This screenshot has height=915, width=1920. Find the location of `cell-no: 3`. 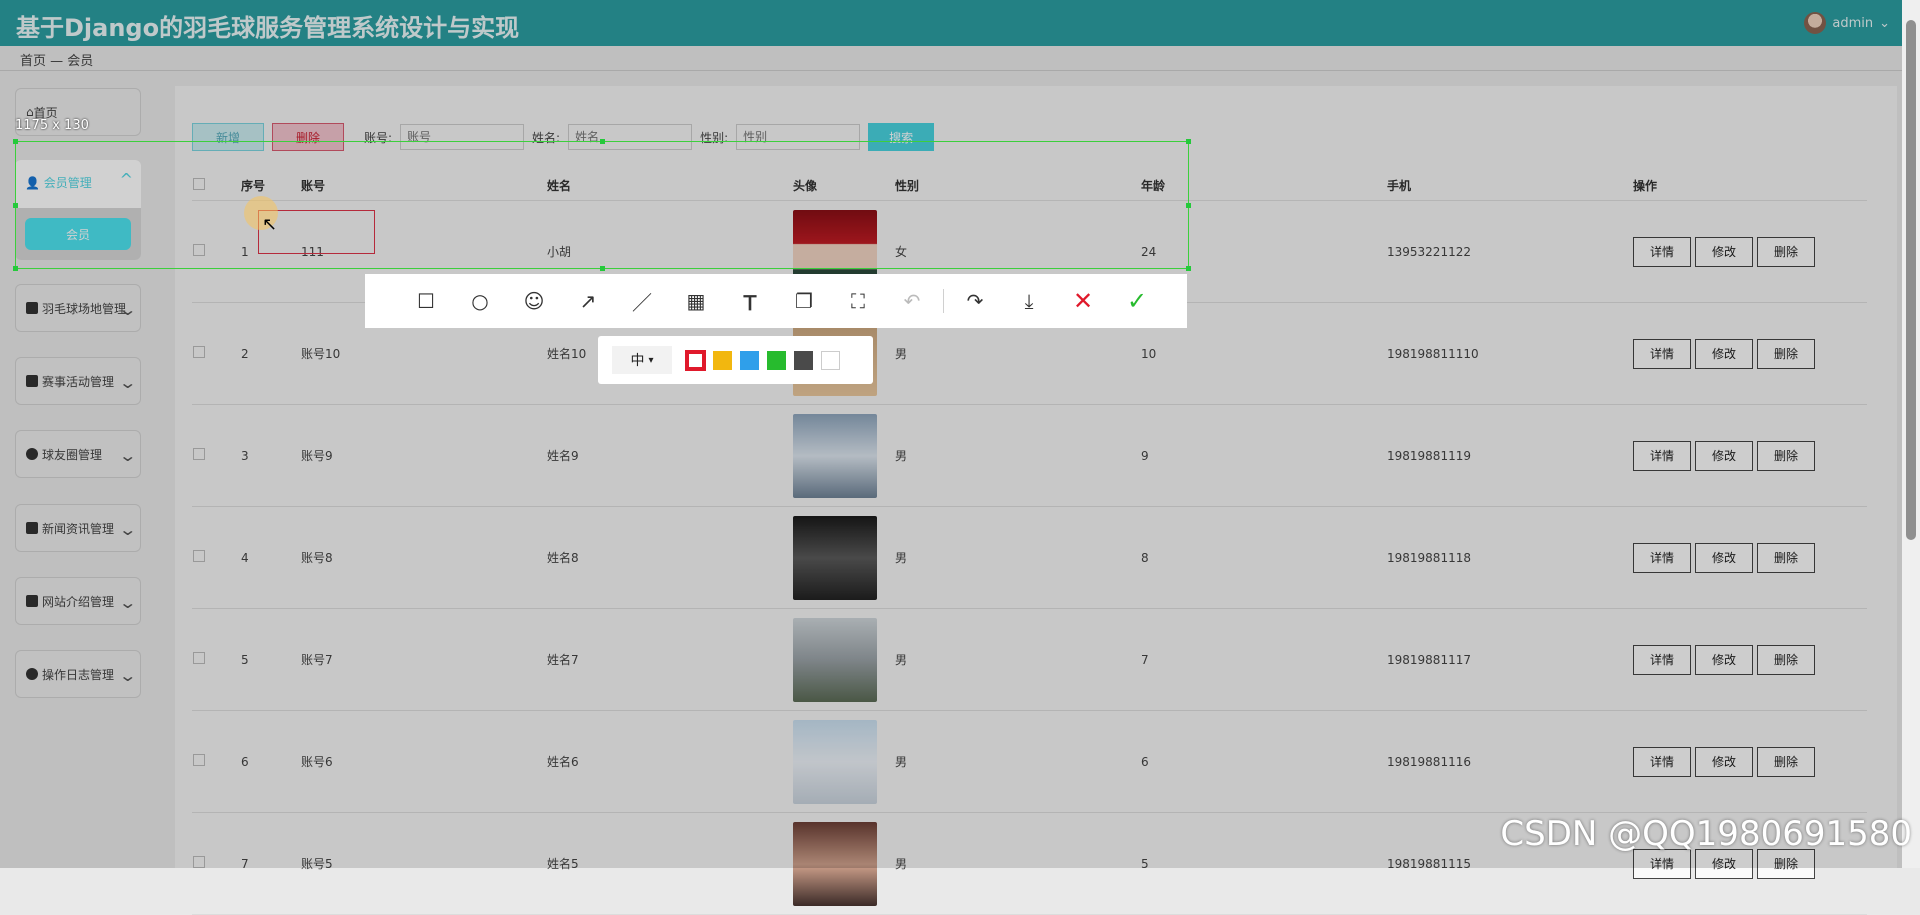

cell-no: 3 is located at coordinates (245, 455).